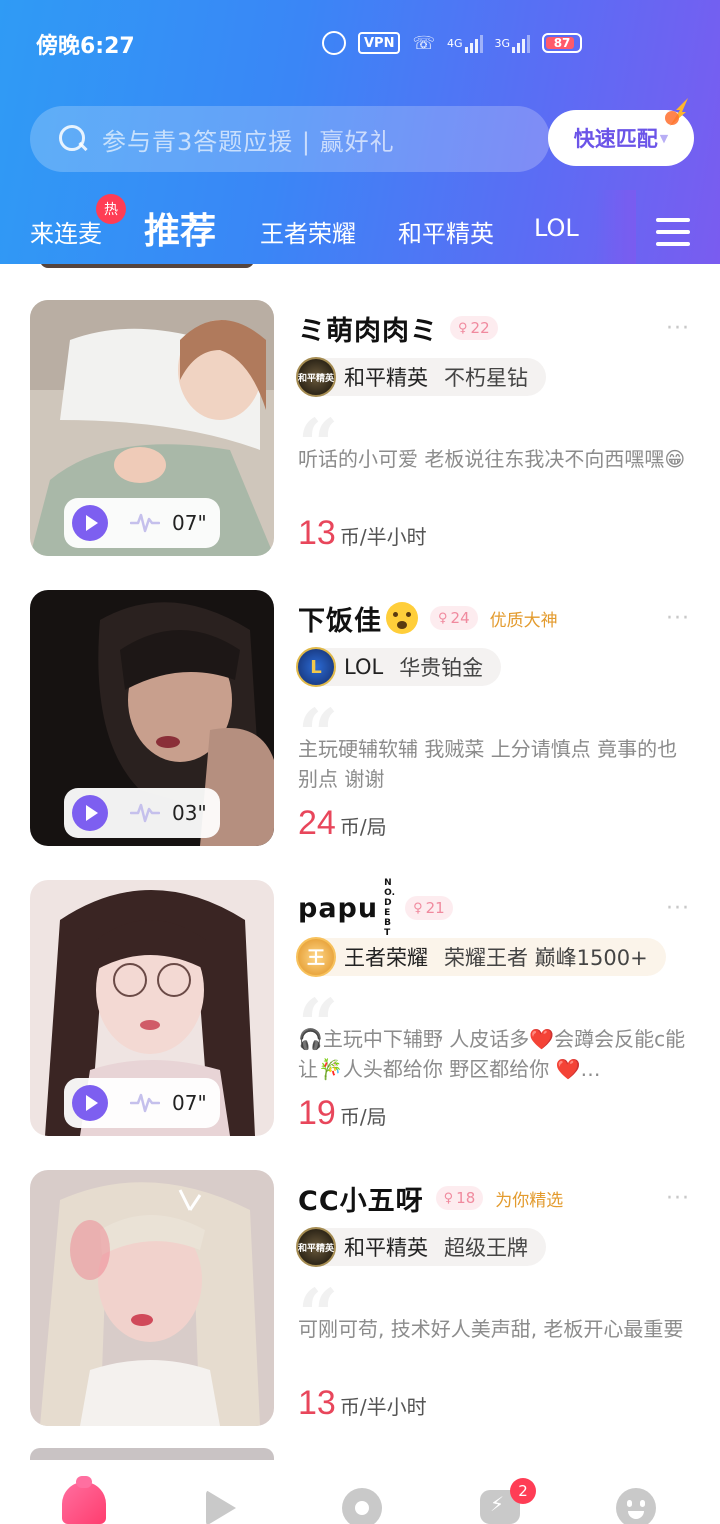  I want to click on battery-level: 87, so click(562, 43).